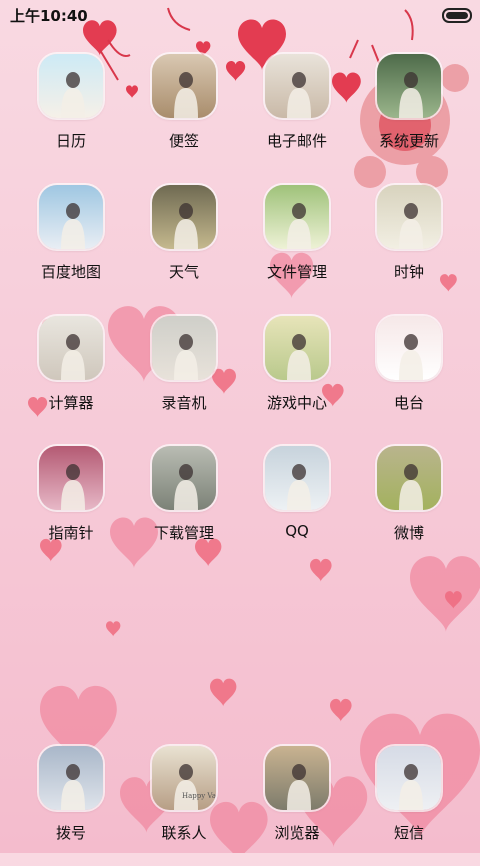 The image size is (480, 866). What do you see at coordinates (183, 141) in the screenshot?
I see `app-label: 便签` at bounding box center [183, 141].